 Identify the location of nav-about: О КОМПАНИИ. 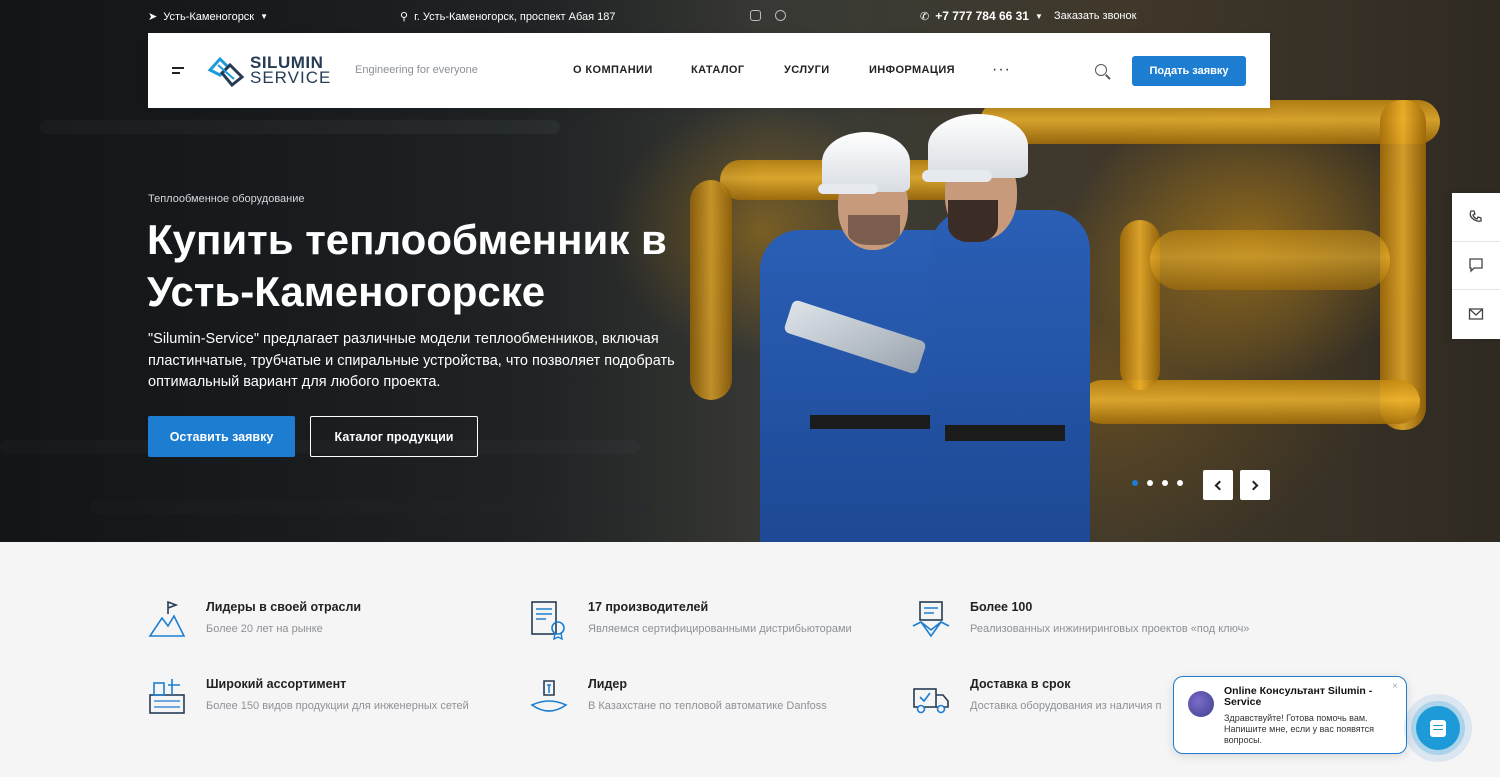
(613, 70).